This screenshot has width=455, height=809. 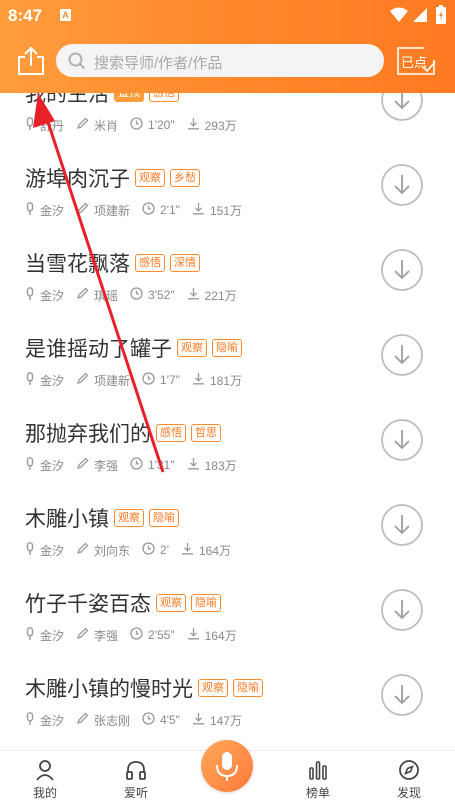 I want to click on status-time: 8:47, so click(x=25, y=15).